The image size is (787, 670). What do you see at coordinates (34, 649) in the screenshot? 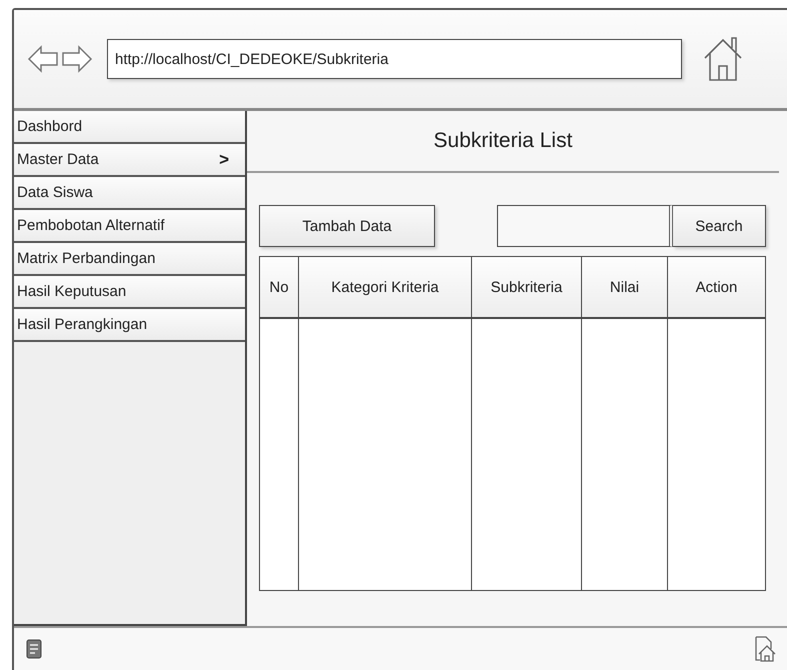
I see `document-icon` at bounding box center [34, 649].